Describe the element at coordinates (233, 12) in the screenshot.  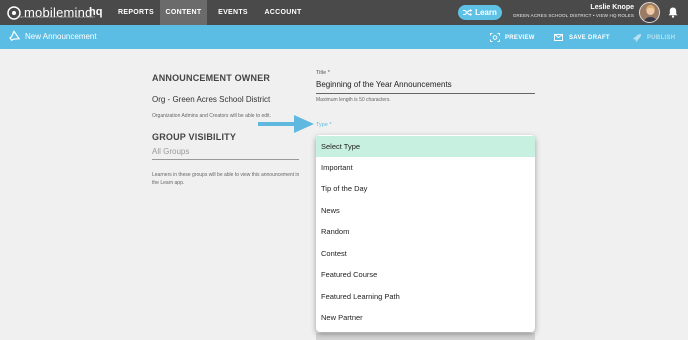
I see `nav-events: EVENTS` at that location.